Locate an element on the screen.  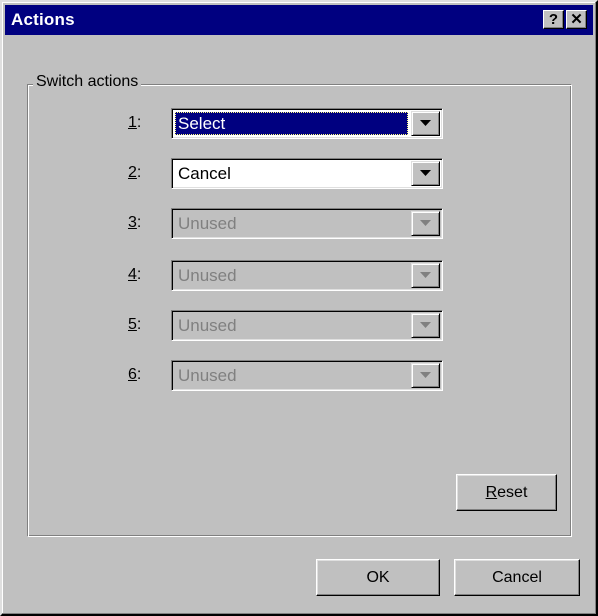
window-title: Actions is located at coordinates (43, 19).